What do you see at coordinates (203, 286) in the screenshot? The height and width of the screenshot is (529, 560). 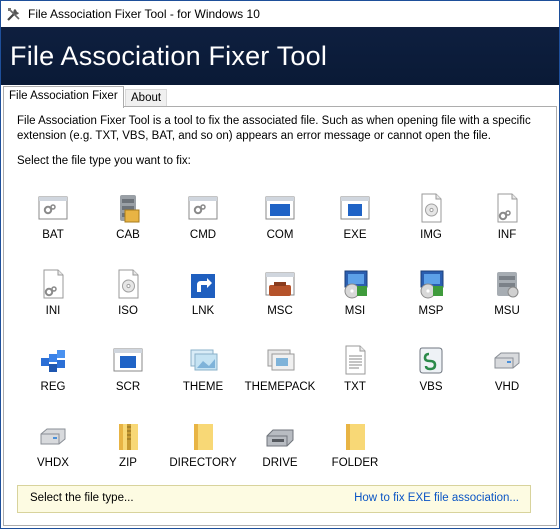 I see `shortcut-icon` at bounding box center [203, 286].